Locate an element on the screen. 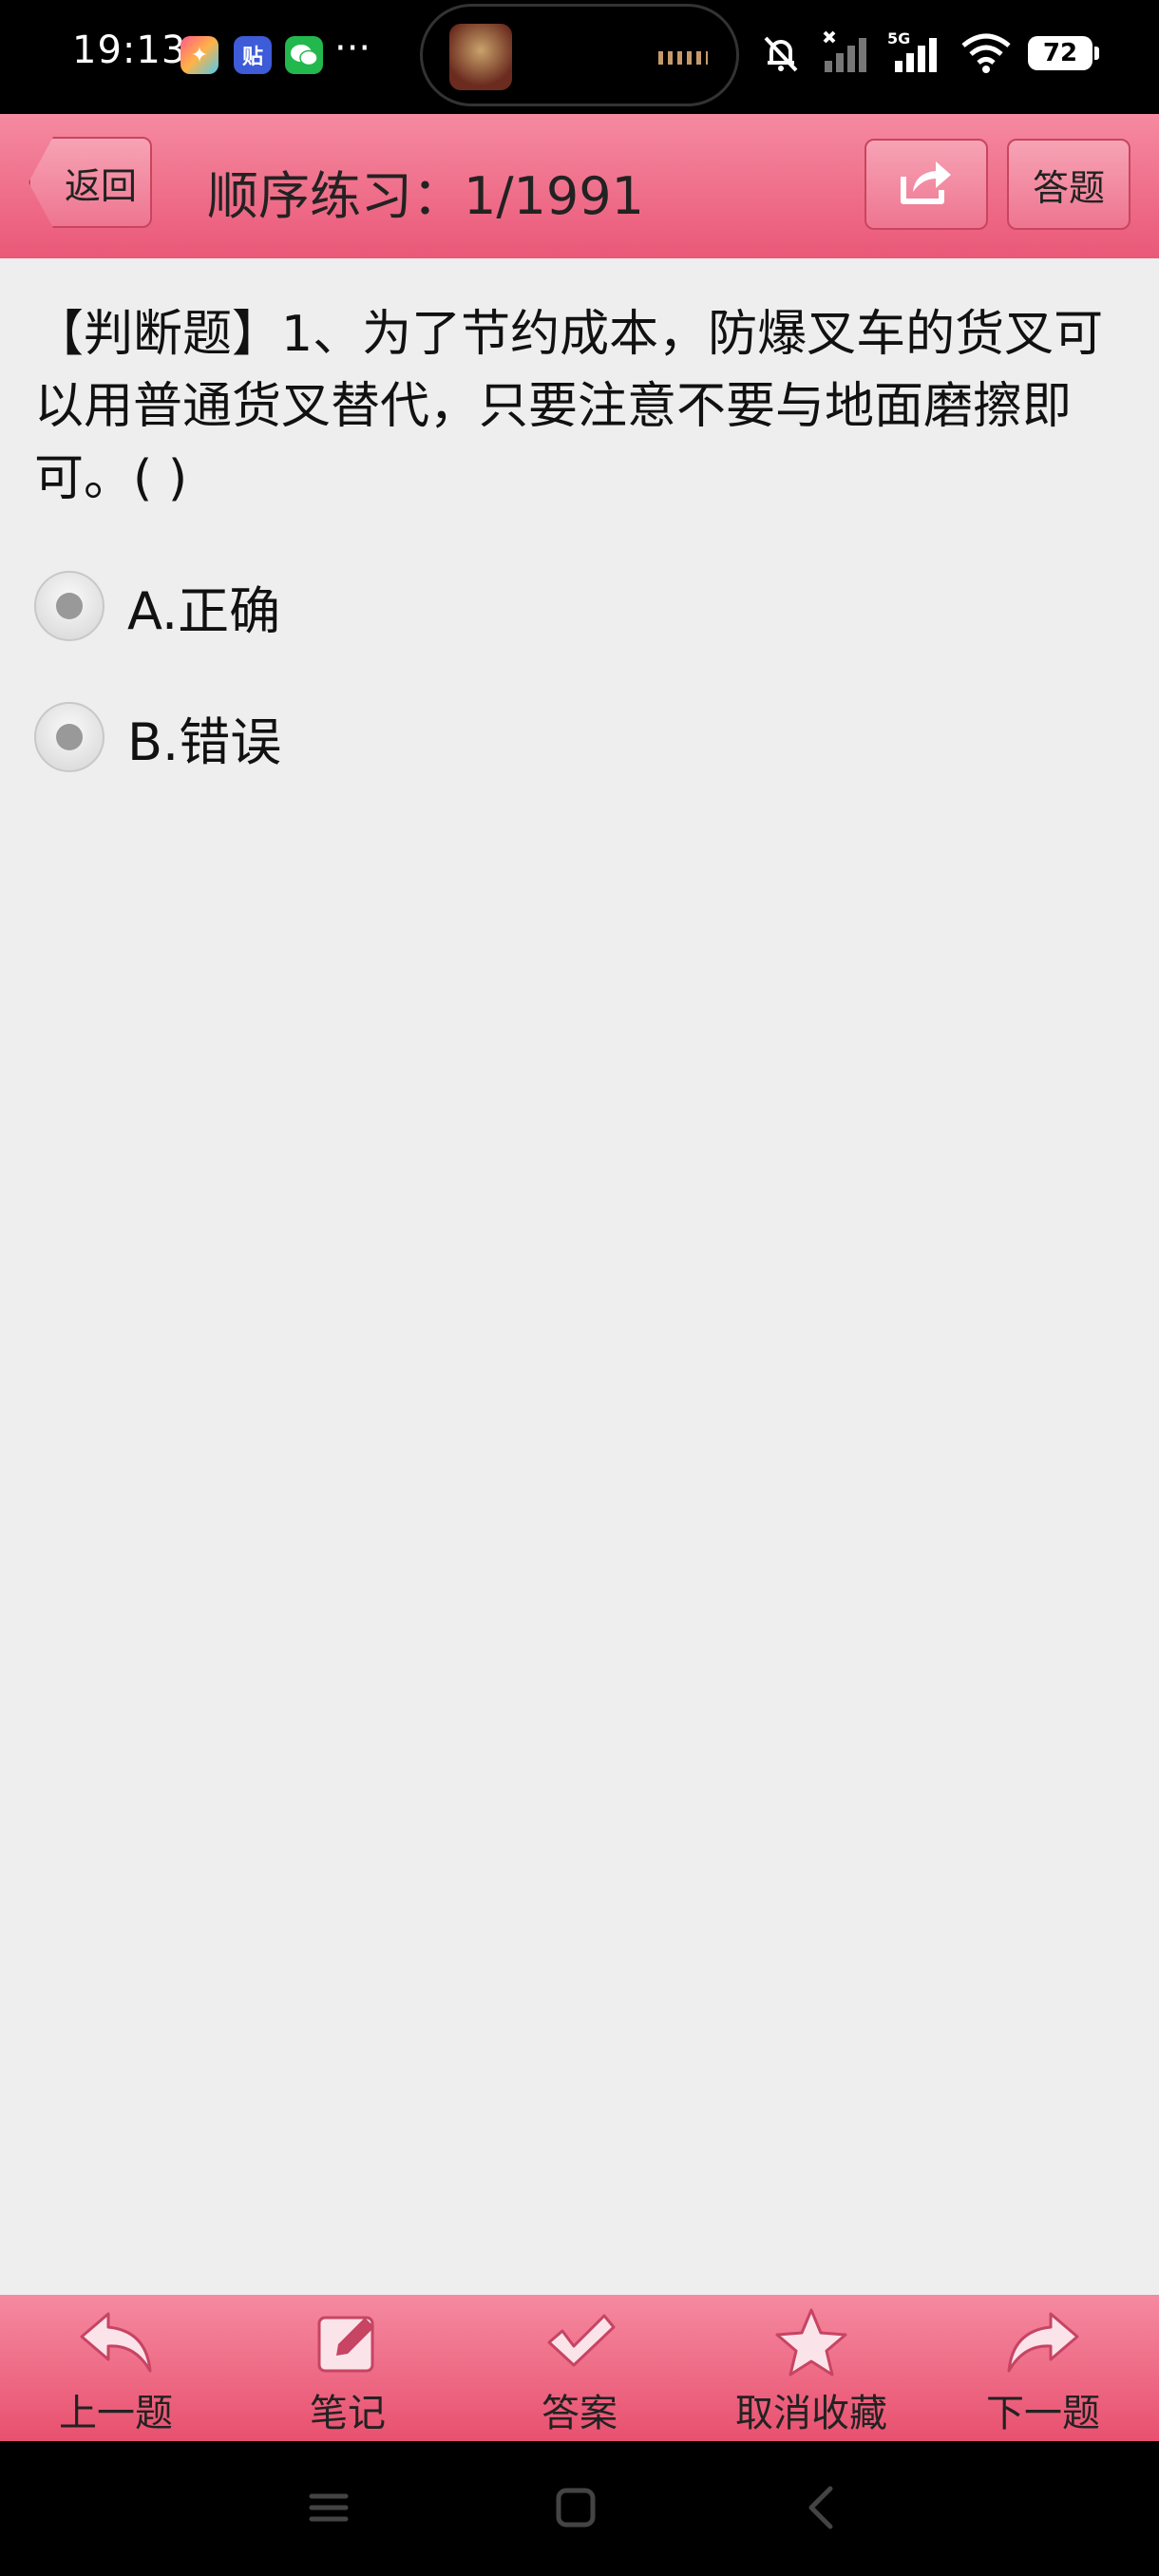 The image size is (1159, 2576). note-label: 笔记 is located at coordinates (348, 2413).